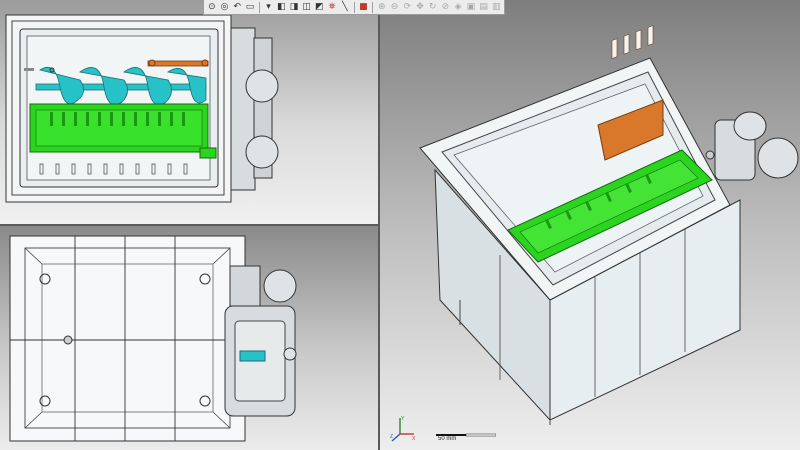 This screenshot has height=450, width=800. I want to click on motor-cap-lower, so click(262, 152).